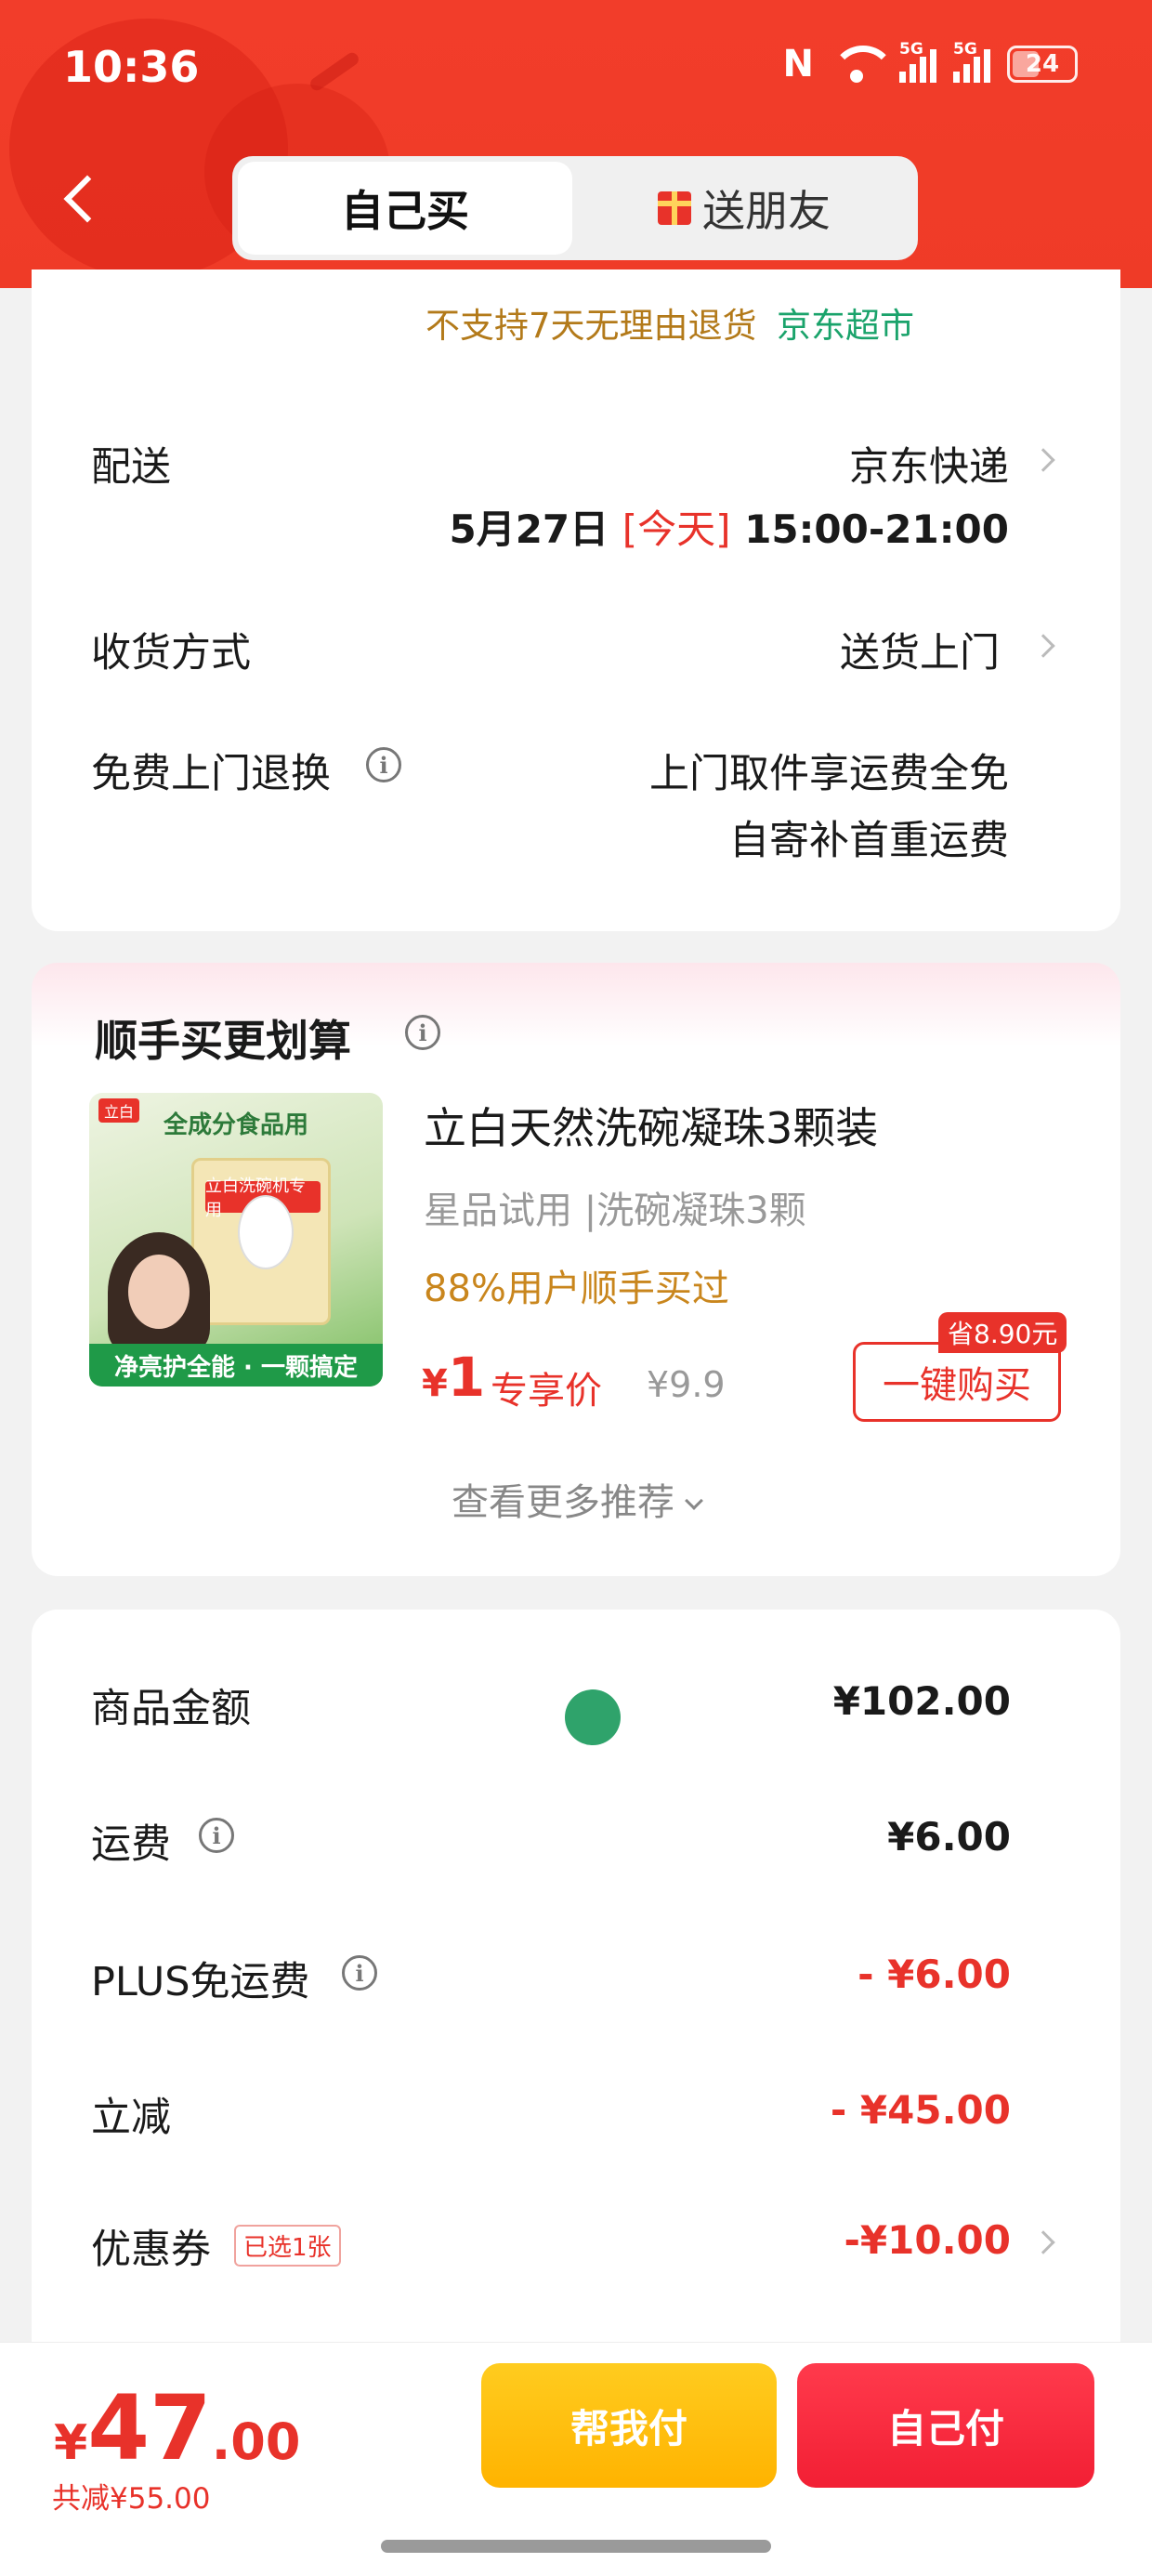  I want to click on home-indicator, so click(576, 2546).